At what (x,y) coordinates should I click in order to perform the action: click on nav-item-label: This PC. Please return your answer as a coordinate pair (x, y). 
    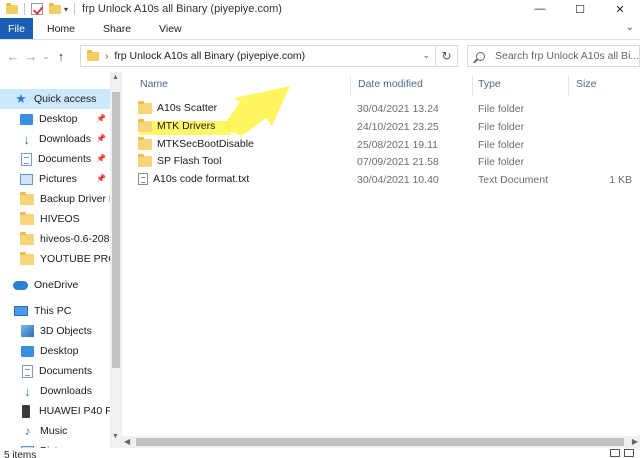
    Looking at the image, I should click on (53, 311).